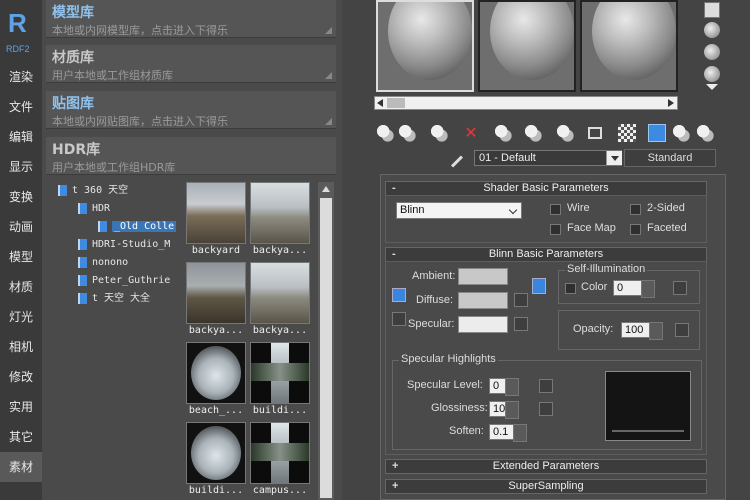  What do you see at coordinates (712, 87) in the screenshot?
I see `scroll-down-arrow-icon` at bounding box center [712, 87].